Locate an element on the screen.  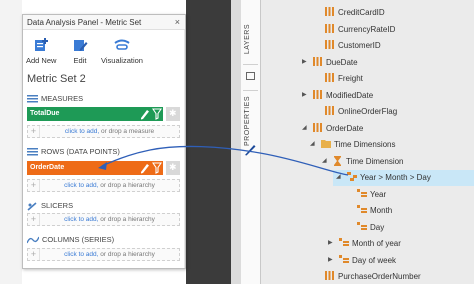
measures-add-link: click to add, is located at coordinates (82, 131).